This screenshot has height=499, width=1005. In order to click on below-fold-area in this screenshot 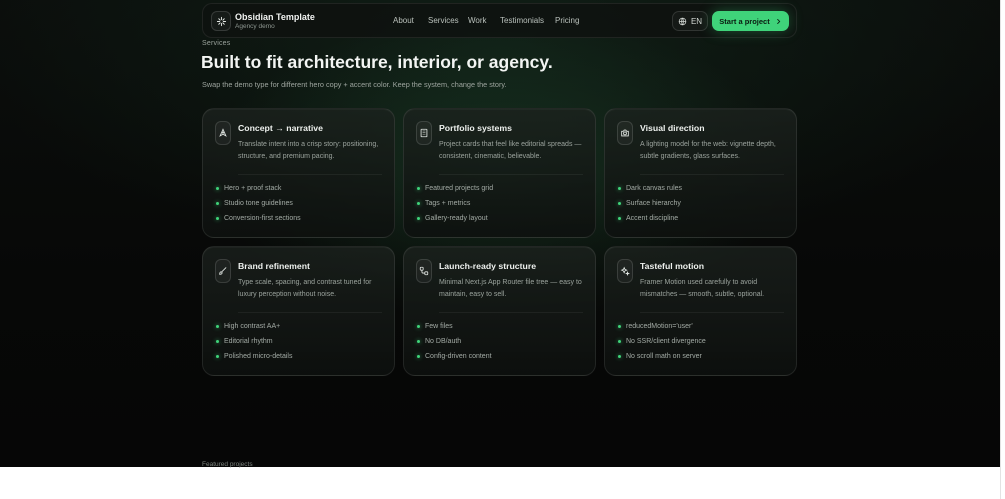, I will do `click(500, 483)`.